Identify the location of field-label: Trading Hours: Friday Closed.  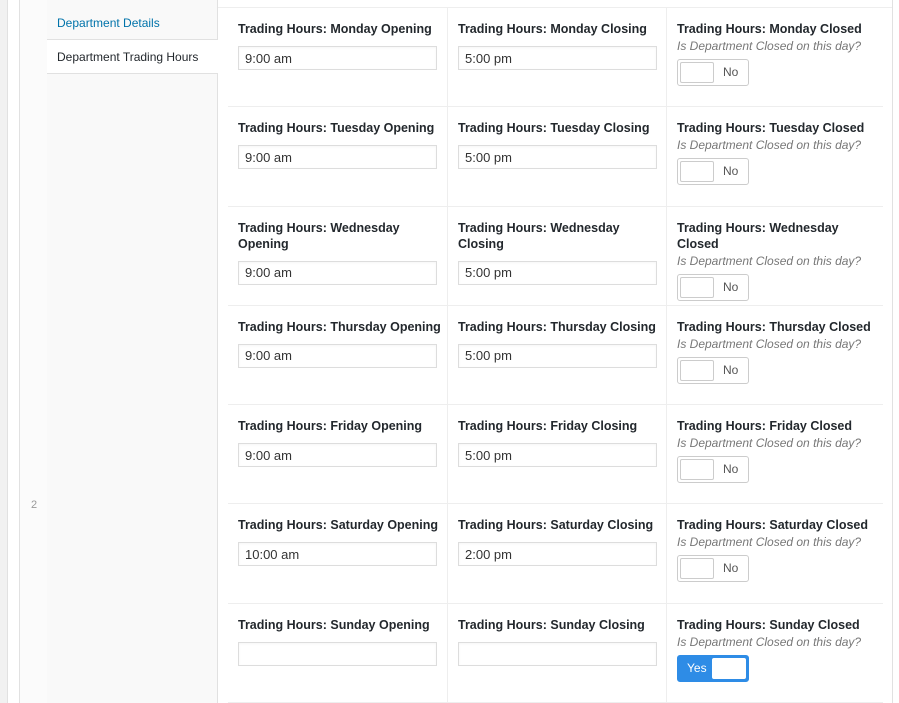
(765, 426).